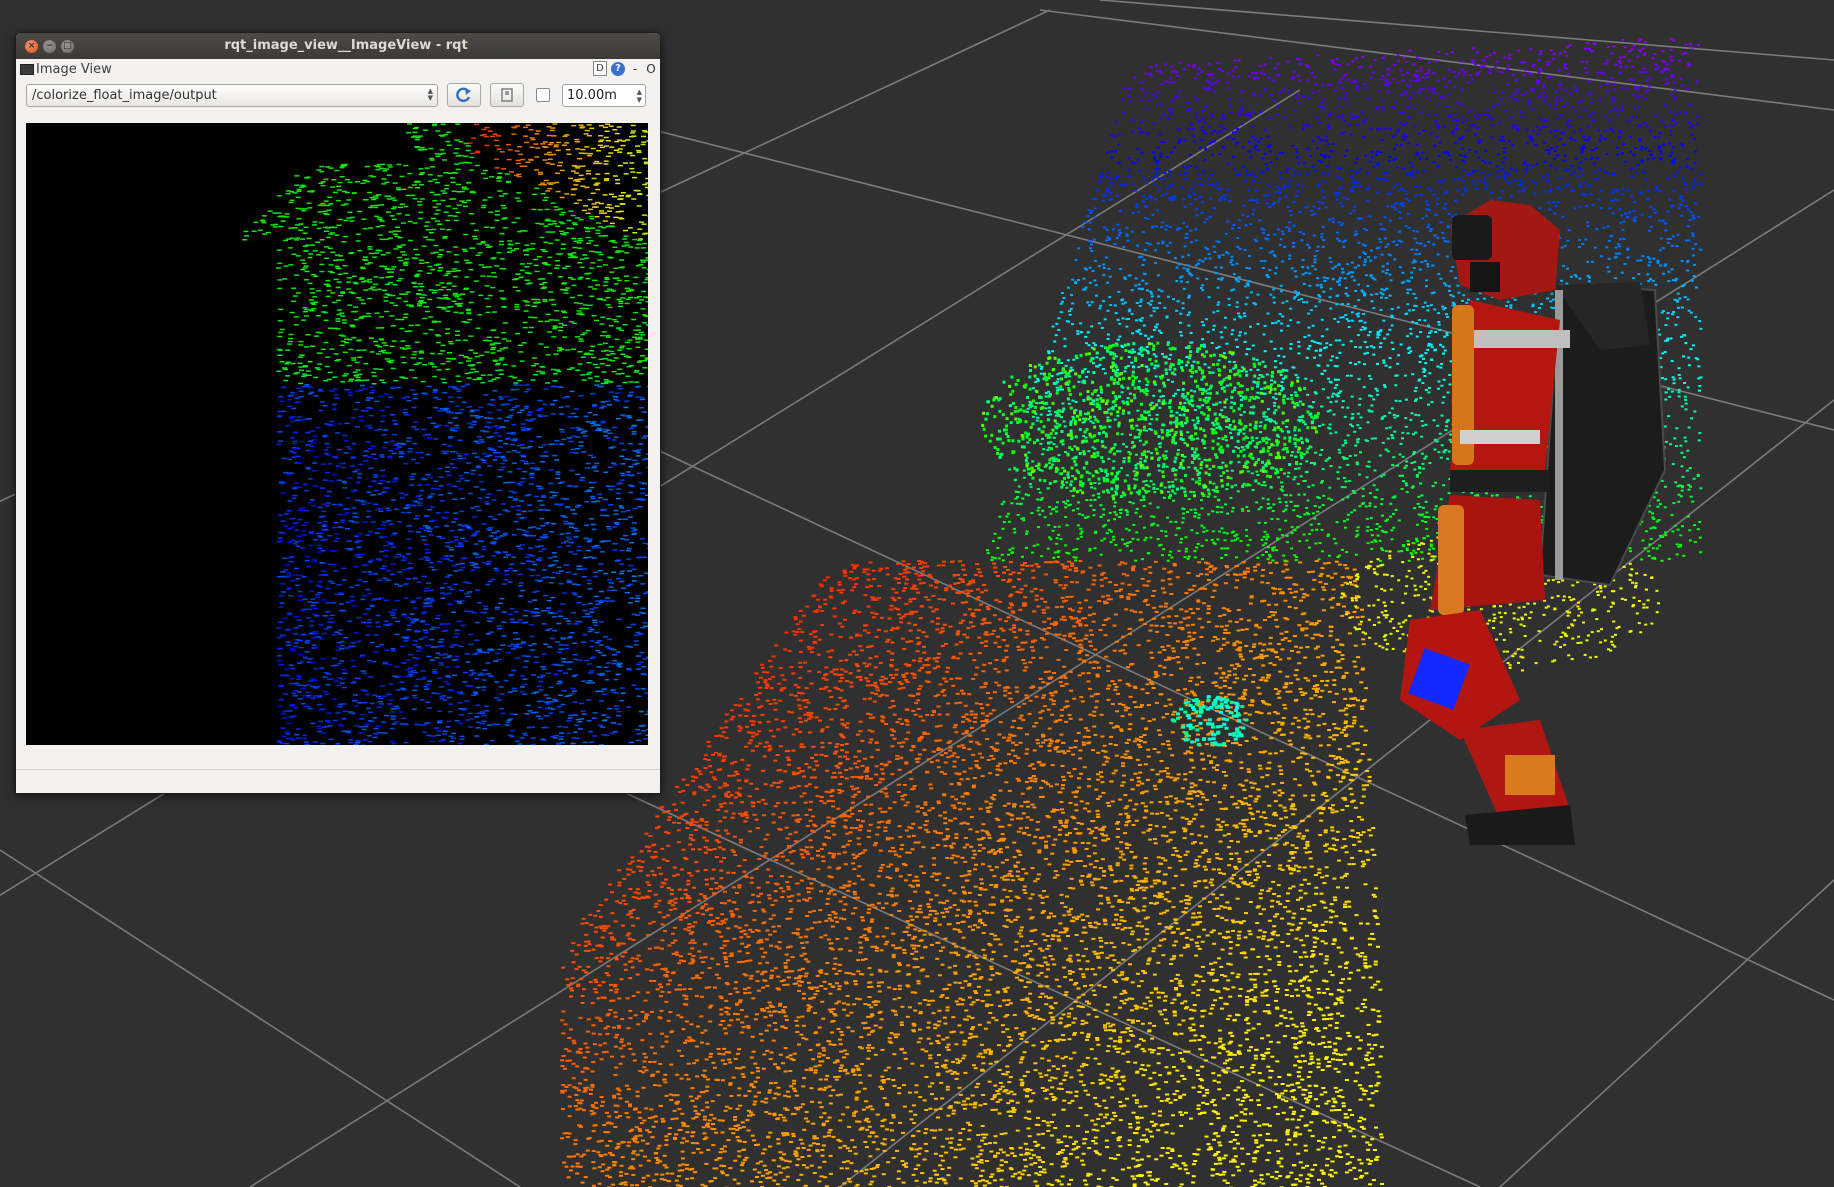 The width and height of the screenshot is (1834, 1187). What do you see at coordinates (543, 95) in the screenshot?
I see `smooth-scaling-checkbox` at bounding box center [543, 95].